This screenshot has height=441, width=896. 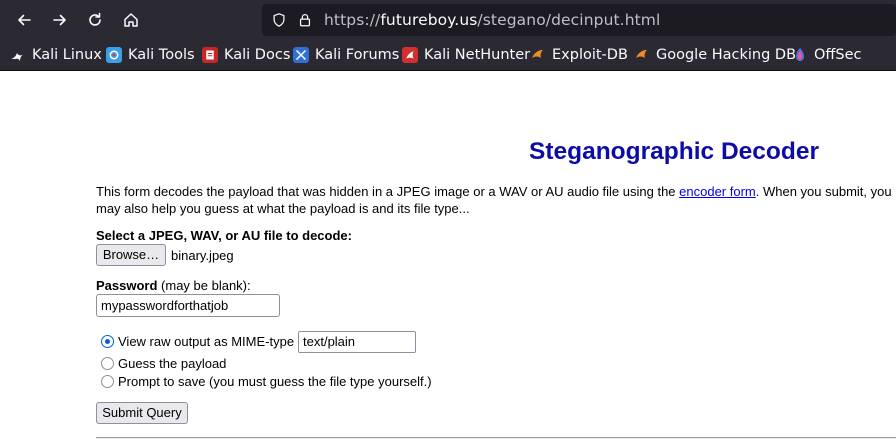 I want to click on password-input: mypasswordforthatjob, so click(x=188, y=305).